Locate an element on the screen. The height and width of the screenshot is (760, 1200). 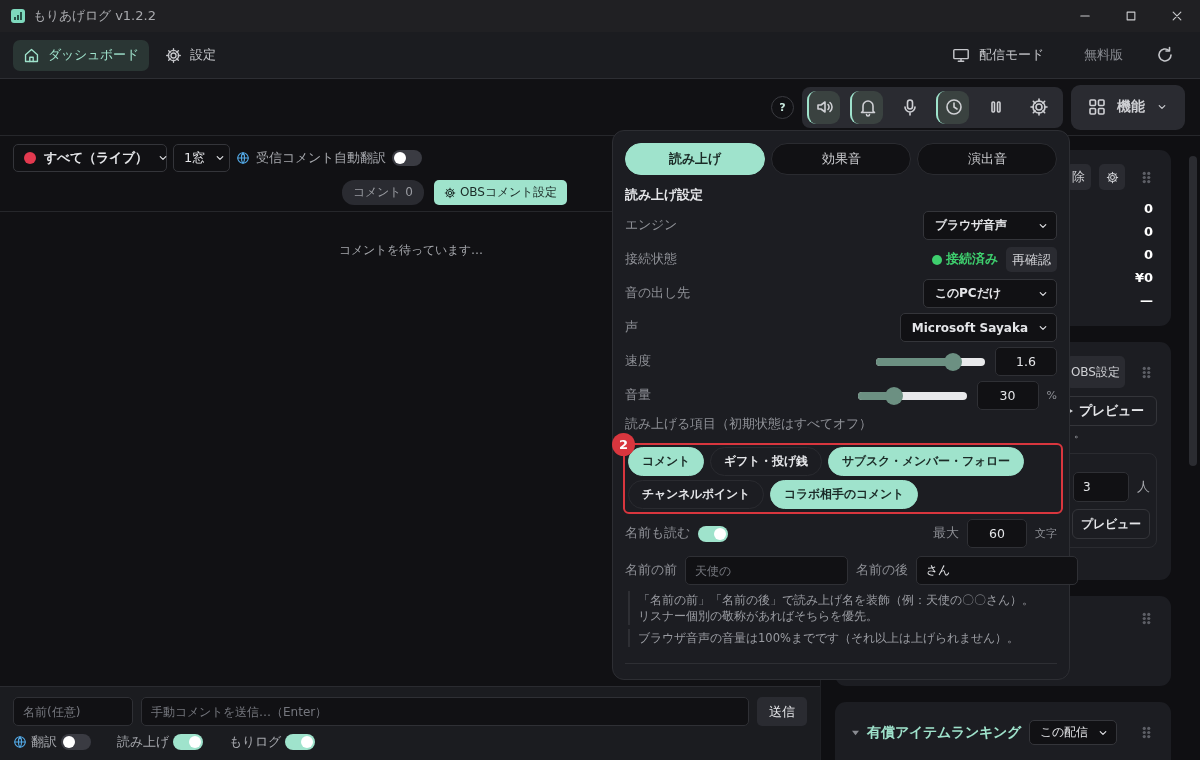
hint-text: リスナー個別の敬称があればそちらを優先。 is located at coordinates (758, 616).